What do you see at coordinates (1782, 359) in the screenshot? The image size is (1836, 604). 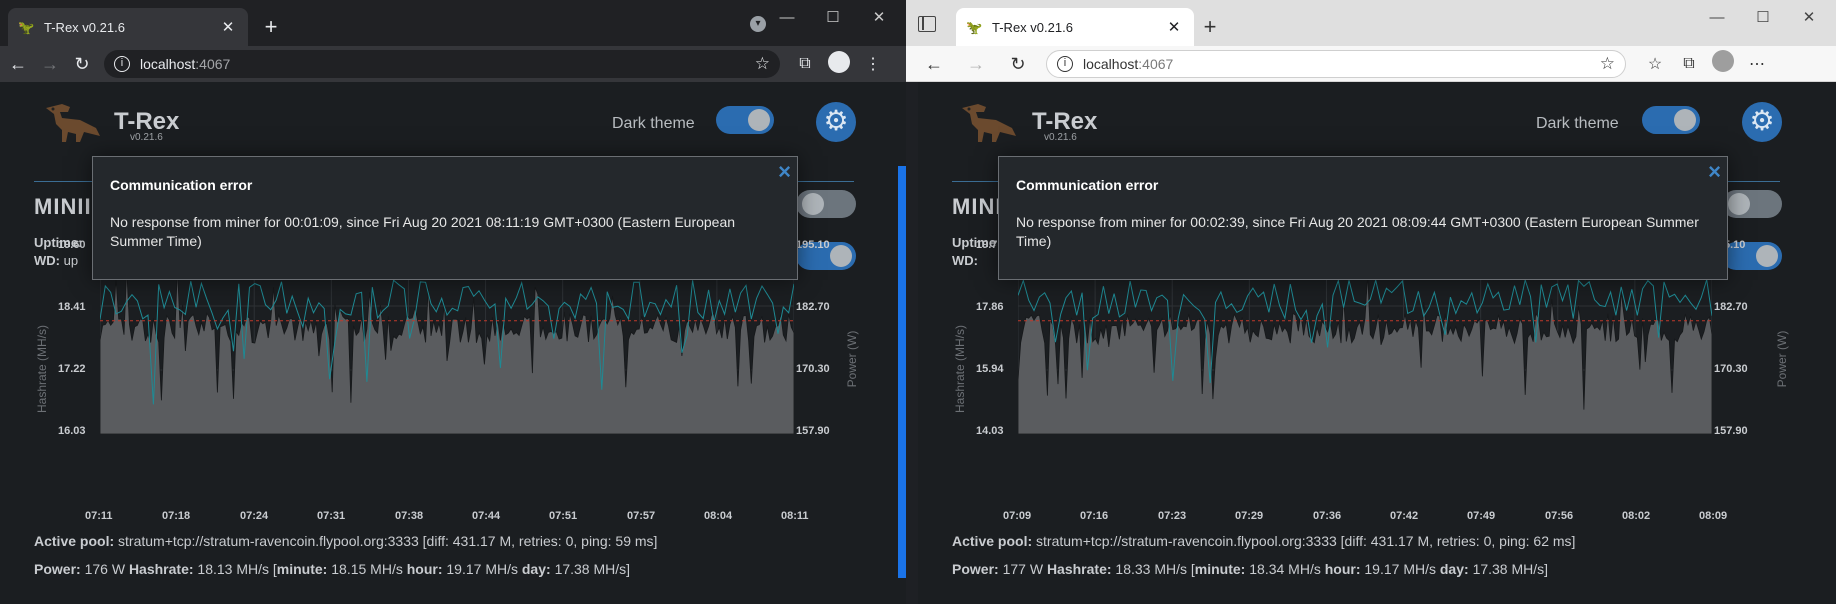 I see `y-right-axis-label: Power (W)` at bounding box center [1782, 359].